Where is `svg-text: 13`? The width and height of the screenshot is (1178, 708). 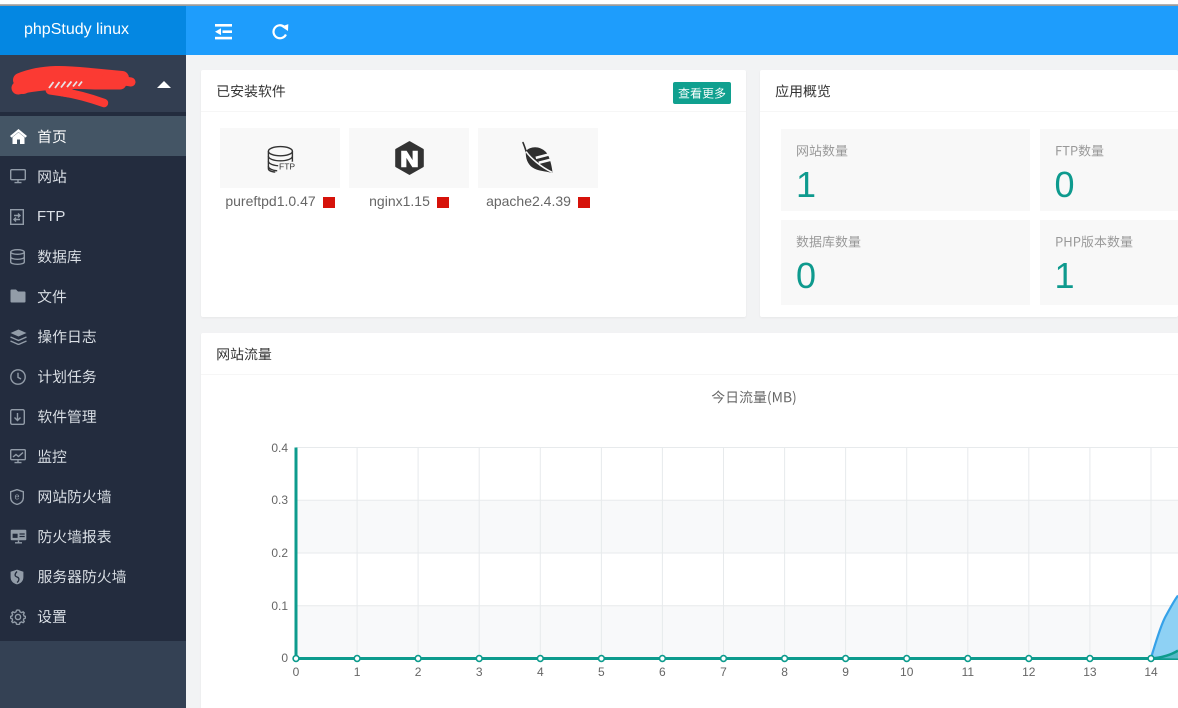
svg-text: 13 is located at coordinates (1090, 672).